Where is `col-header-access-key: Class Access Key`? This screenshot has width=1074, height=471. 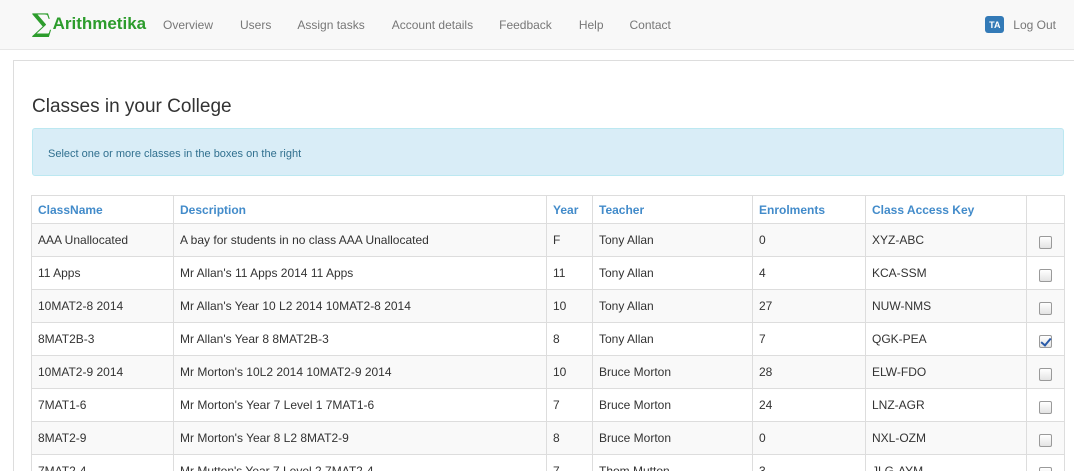 col-header-access-key: Class Access Key is located at coordinates (946, 209).